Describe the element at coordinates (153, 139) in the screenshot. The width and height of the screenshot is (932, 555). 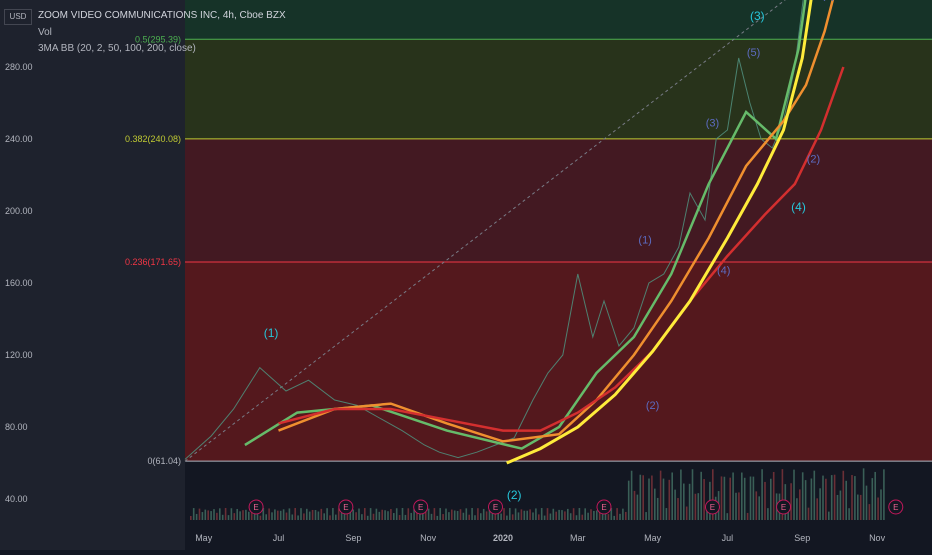
I see `fib-level-label: 0.382(240.08)` at that location.